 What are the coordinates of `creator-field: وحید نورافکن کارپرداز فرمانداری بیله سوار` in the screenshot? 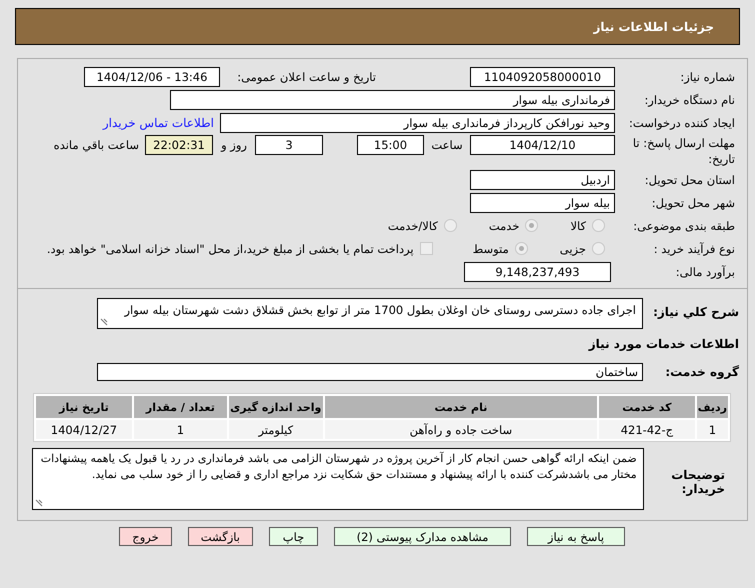 It's located at (417, 122).